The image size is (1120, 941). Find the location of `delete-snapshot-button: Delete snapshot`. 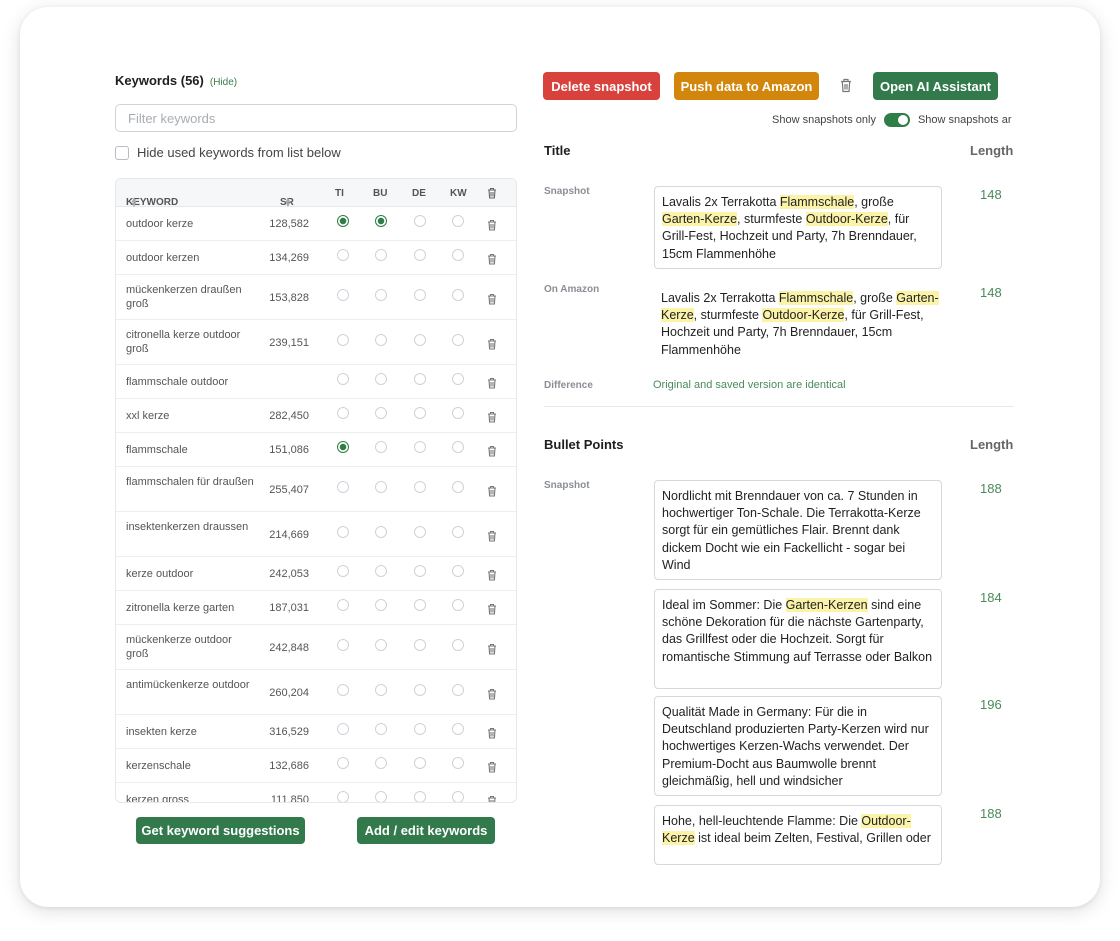

delete-snapshot-button: Delete snapshot is located at coordinates (601, 86).